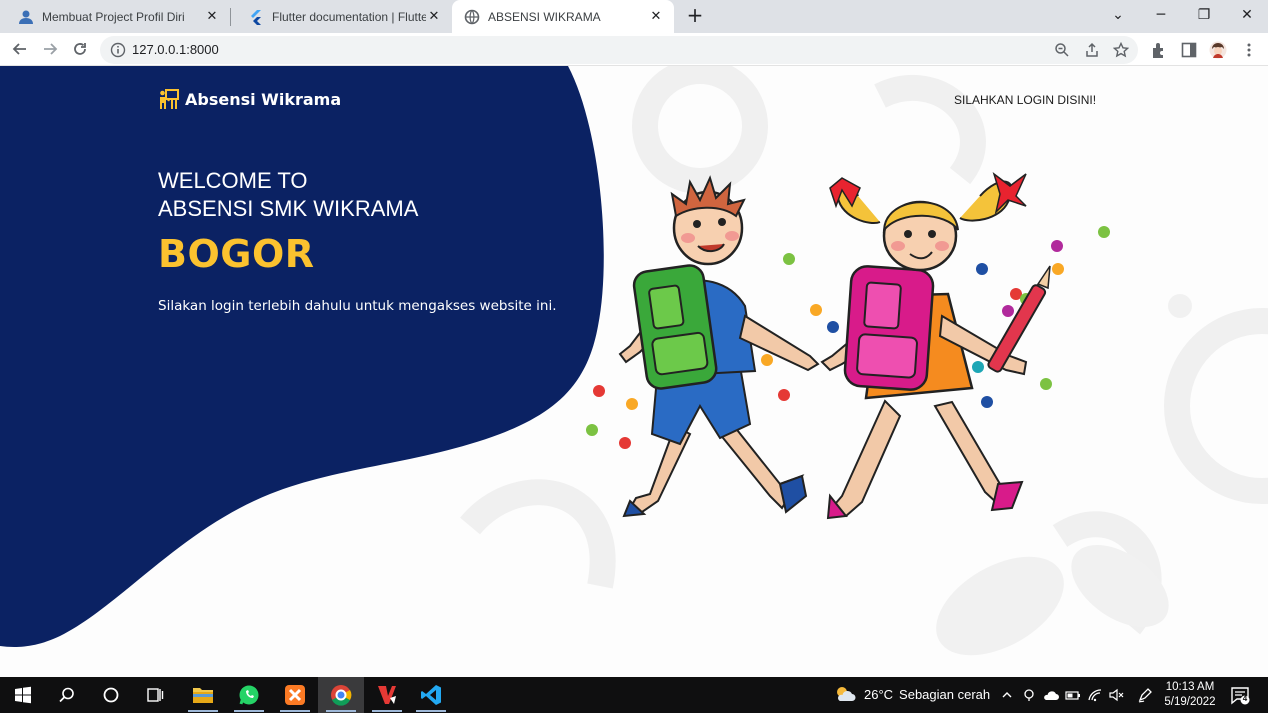 This screenshot has height=713, width=1268. What do you see at coordinates (431, 695) in the screenshot?
I see `vscode-icon` at bounding box center [431, 695].